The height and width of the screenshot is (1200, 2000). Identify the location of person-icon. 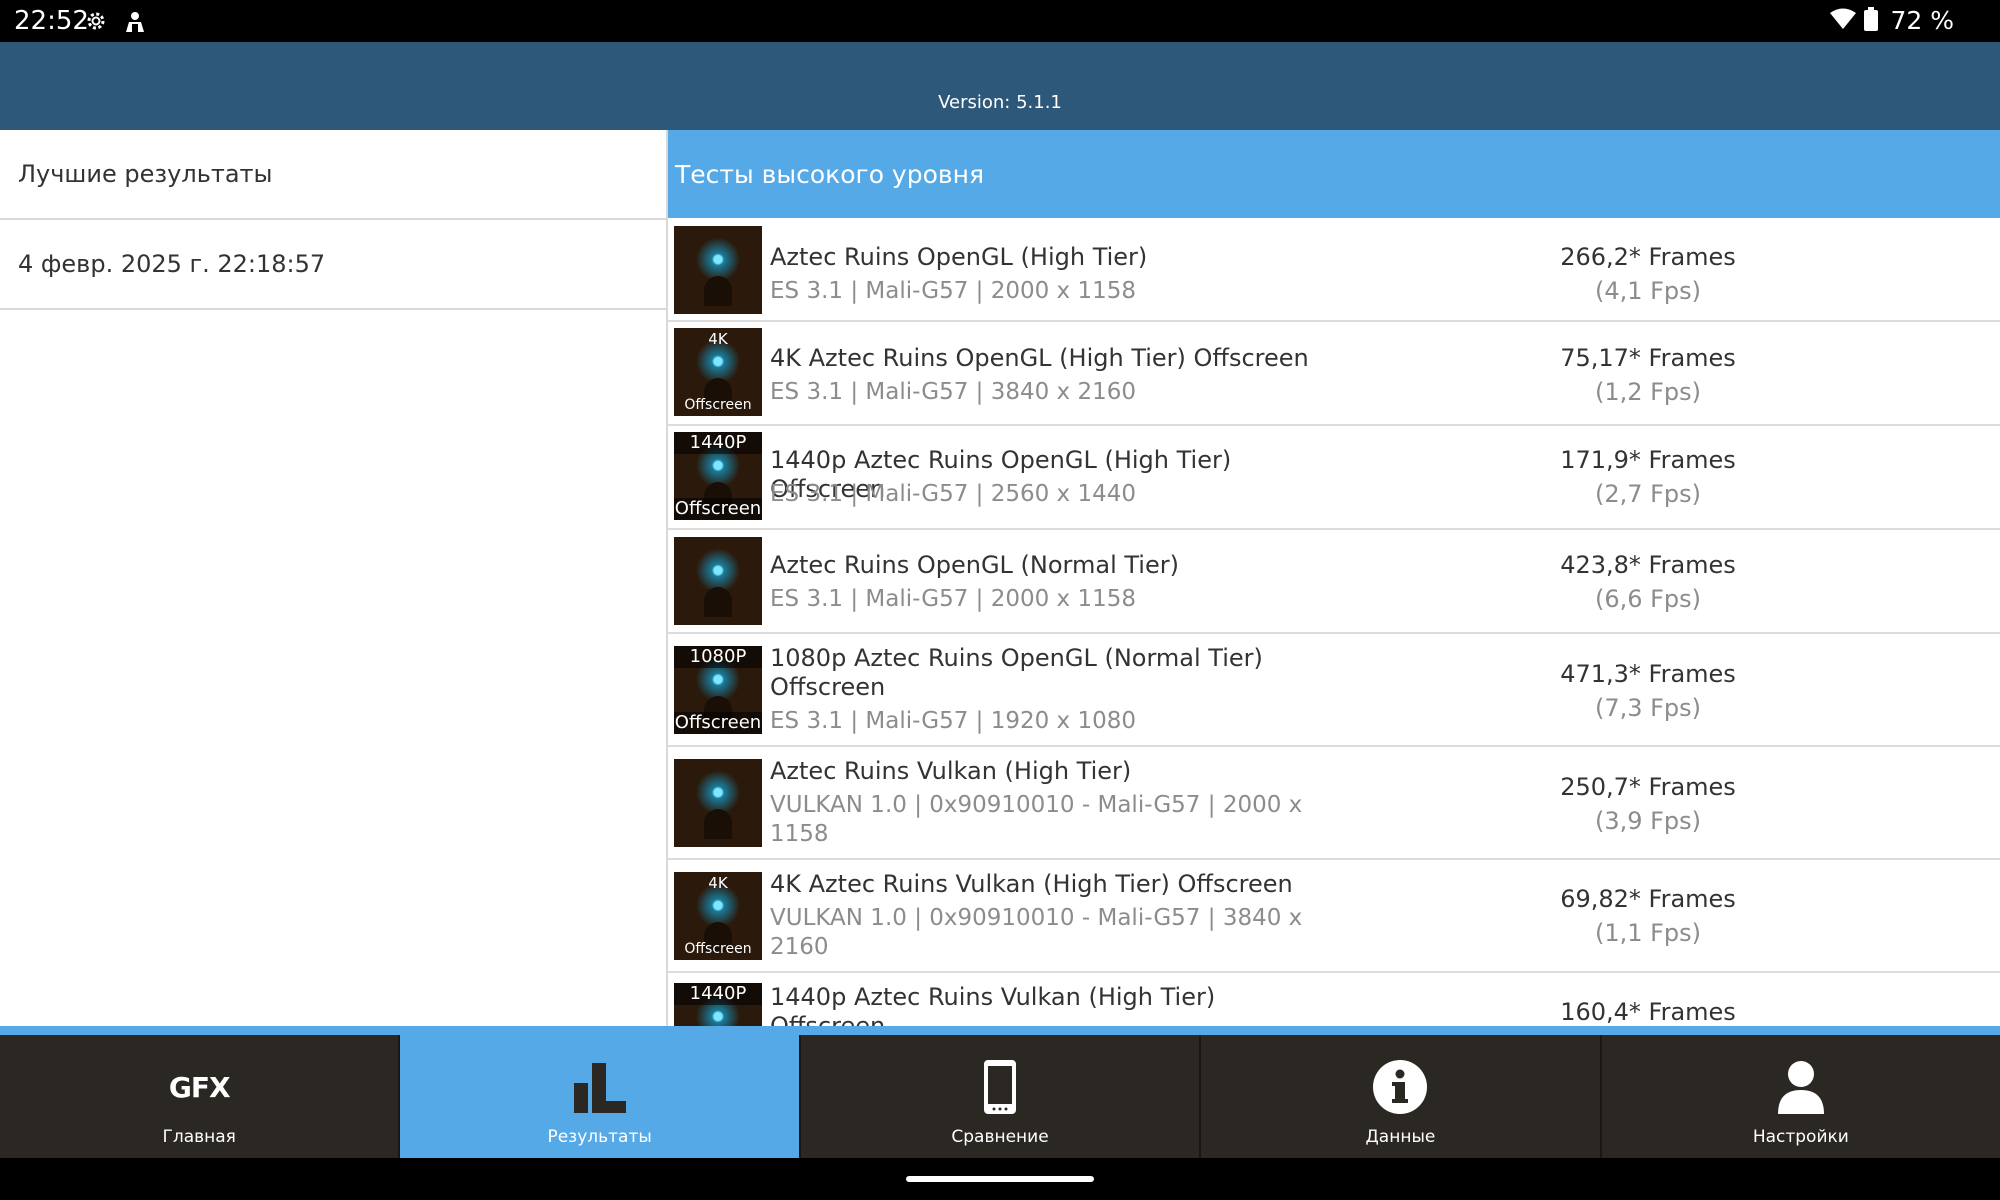
(1801, 1087).